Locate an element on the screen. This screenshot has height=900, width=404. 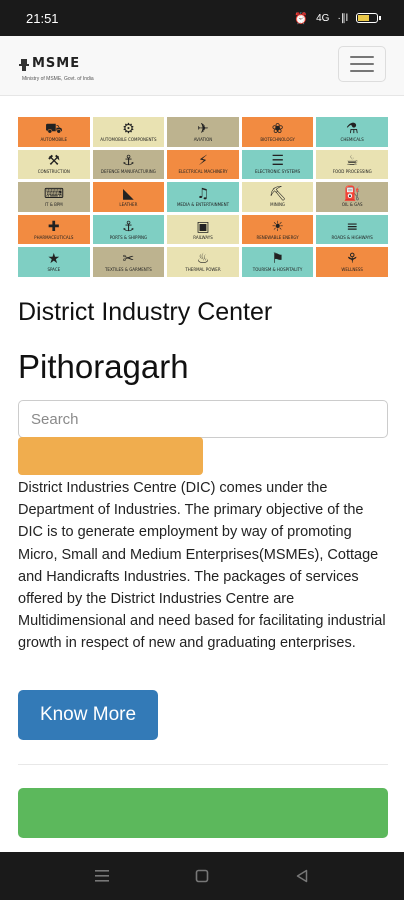
sector-label: Railways is located at coordinates (203, 237).